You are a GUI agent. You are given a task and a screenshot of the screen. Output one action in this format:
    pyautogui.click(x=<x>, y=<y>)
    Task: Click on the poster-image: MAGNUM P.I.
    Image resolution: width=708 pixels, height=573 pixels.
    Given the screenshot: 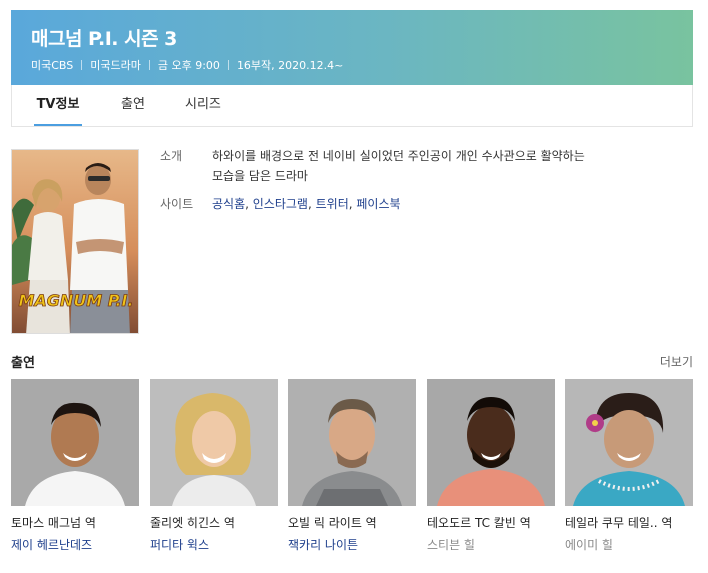 What is the action you would take?
    pyautogui.click(x=75, y=241)
    